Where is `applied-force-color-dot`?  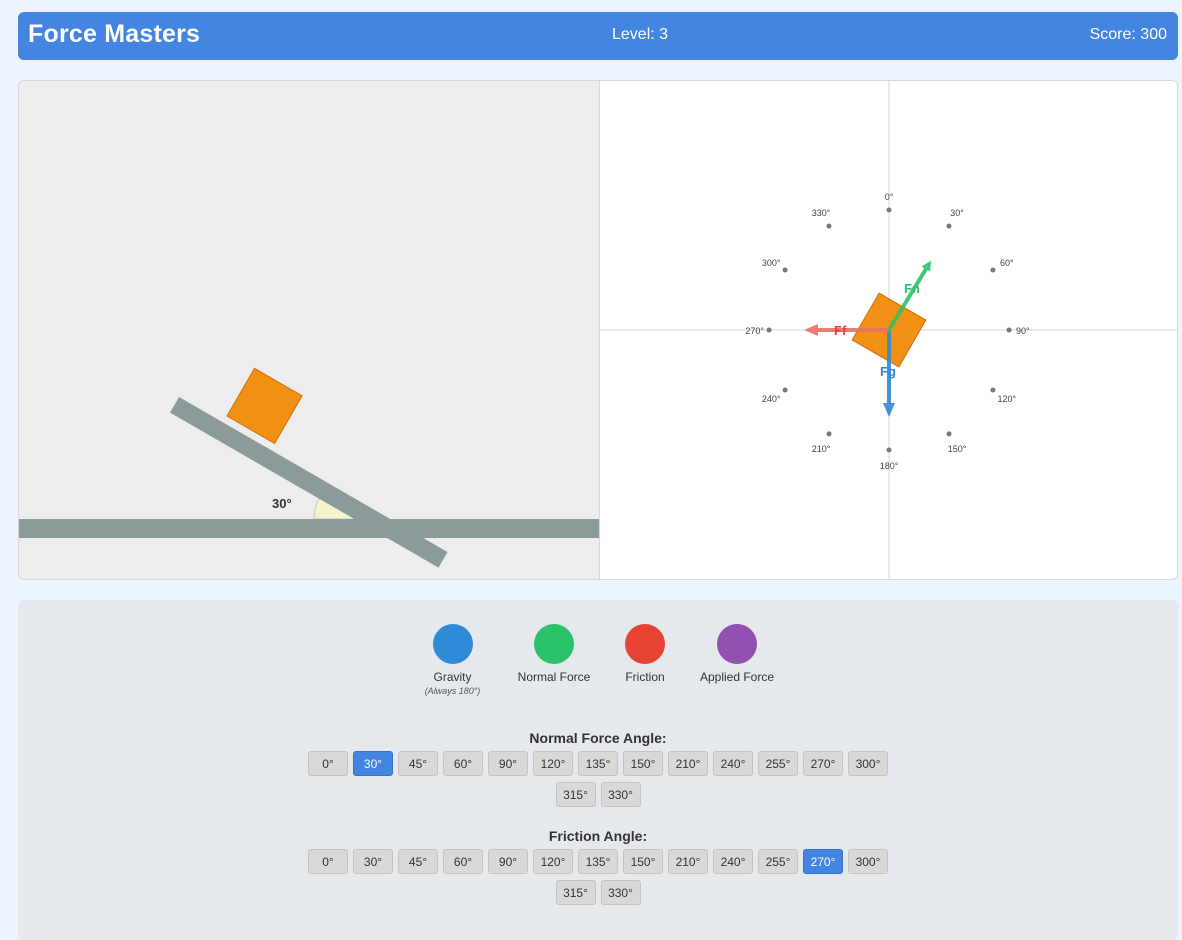
applied-force-color-dot is located at coordinates (737, 644).